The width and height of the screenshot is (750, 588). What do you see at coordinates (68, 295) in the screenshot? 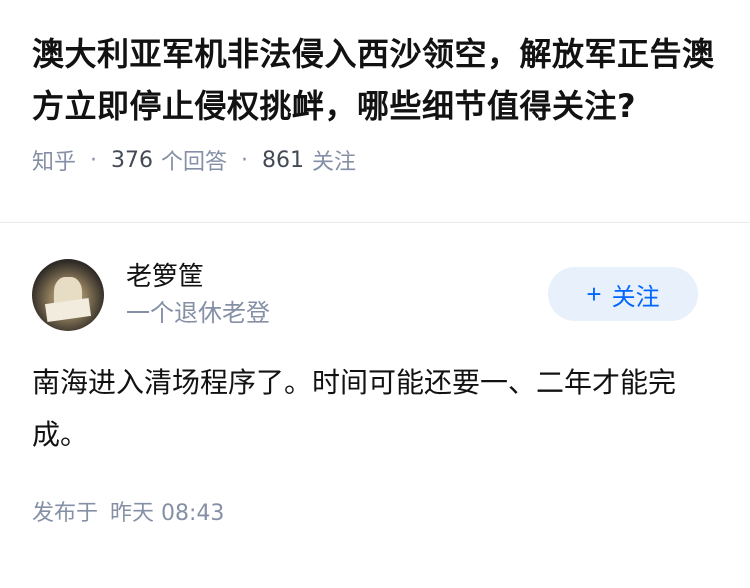
I see `avatar` at bounding box center [68, 295].